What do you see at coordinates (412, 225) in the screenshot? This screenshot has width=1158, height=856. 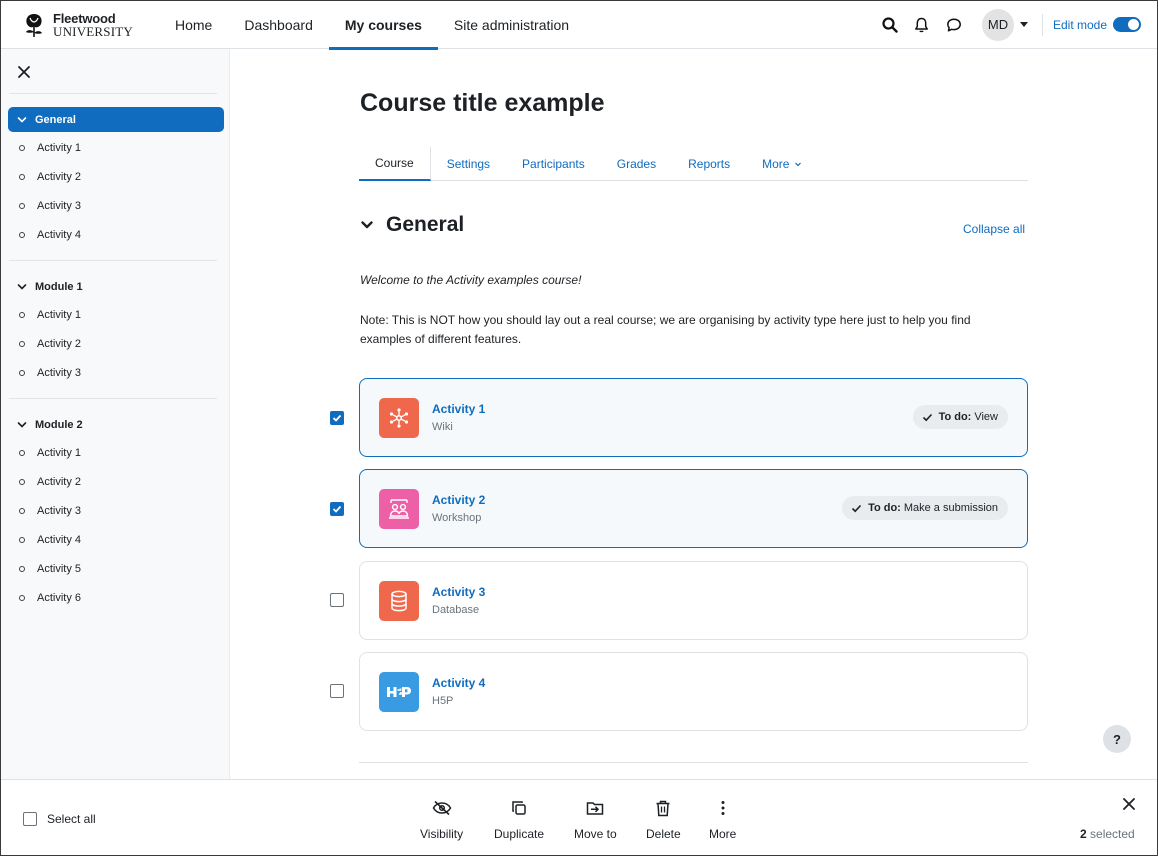 I see `section-header-general: General` at bounding box center [412, 225].